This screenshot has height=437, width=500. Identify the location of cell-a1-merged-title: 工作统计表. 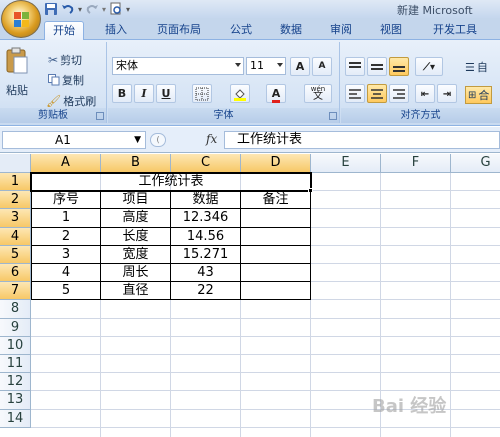
(171, 182).